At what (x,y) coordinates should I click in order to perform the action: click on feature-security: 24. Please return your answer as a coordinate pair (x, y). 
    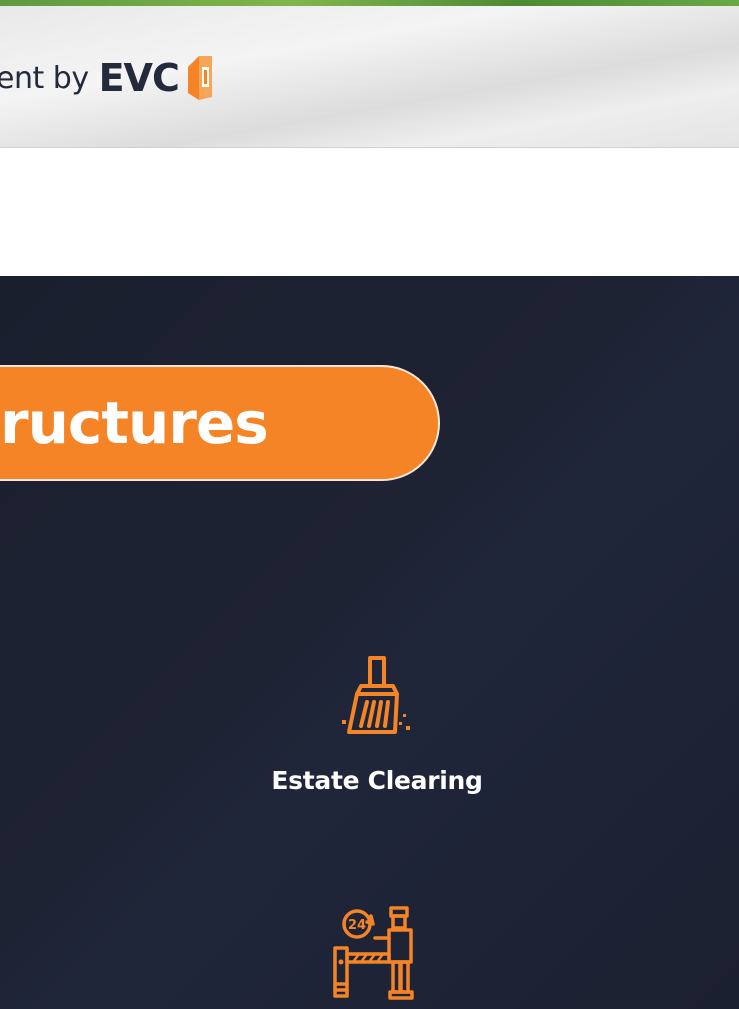
    Looking at the image, I should click on (377, 956).